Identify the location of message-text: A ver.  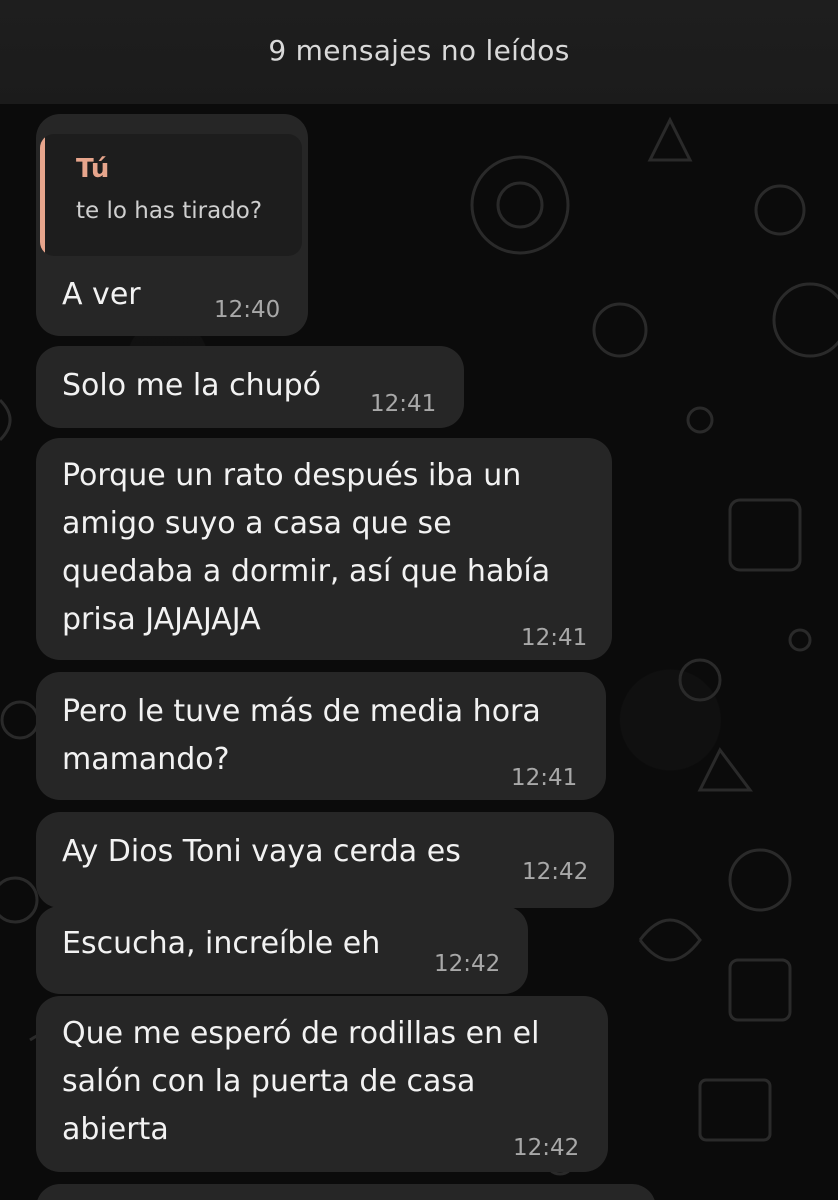
(101, 294).